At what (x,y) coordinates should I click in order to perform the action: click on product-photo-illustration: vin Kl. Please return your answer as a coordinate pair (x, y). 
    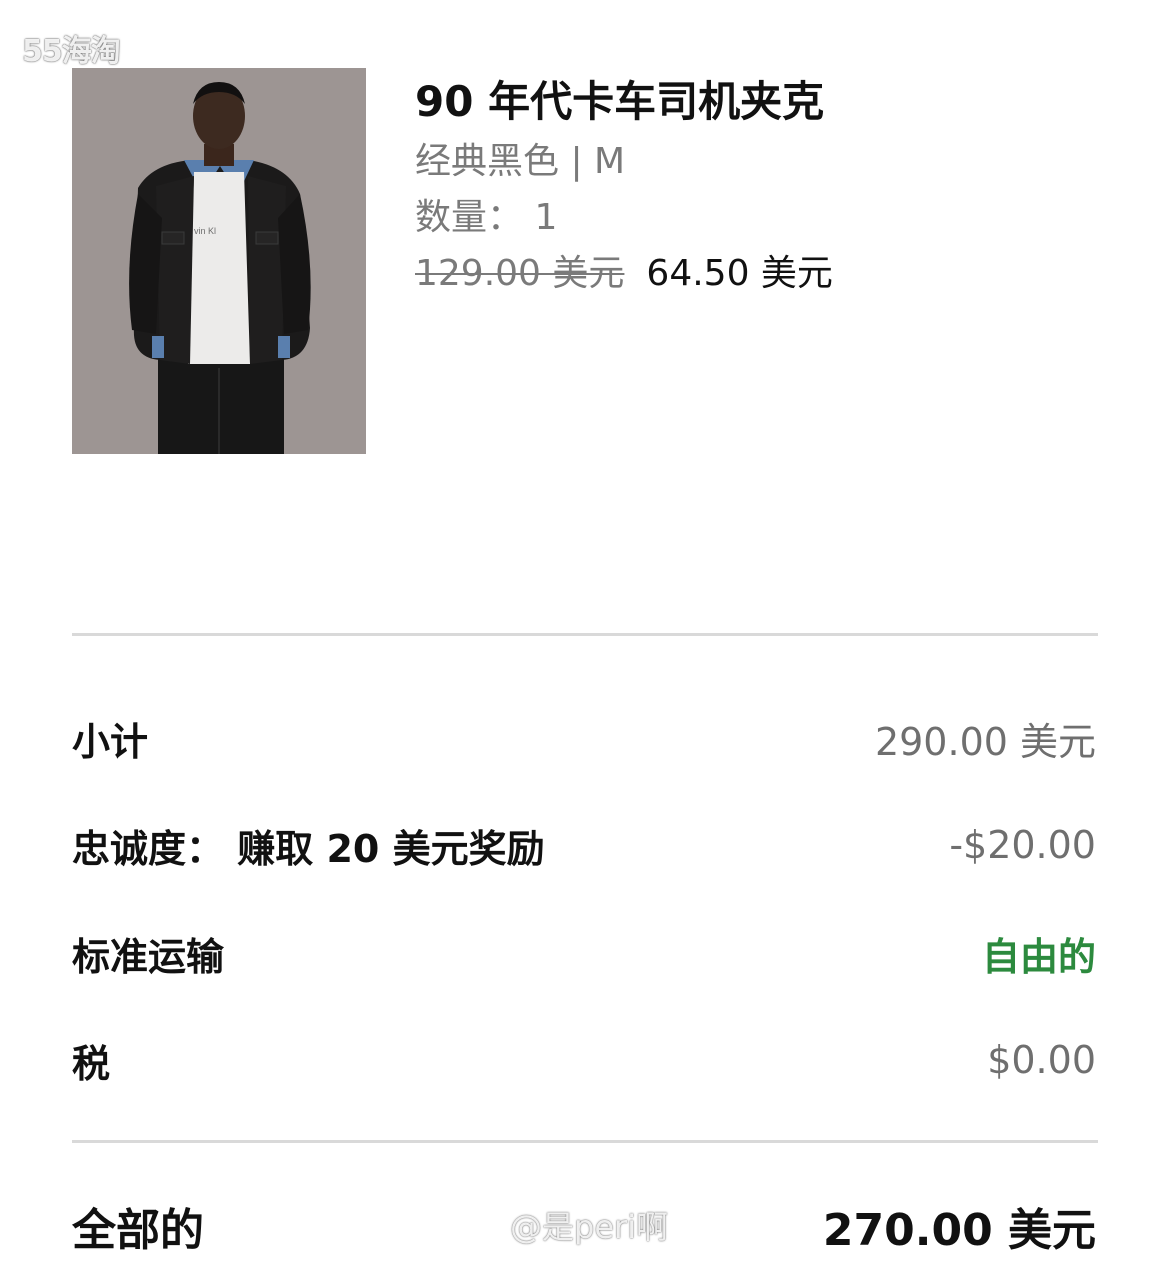
    Looking at the image, I should click on (219, 261).